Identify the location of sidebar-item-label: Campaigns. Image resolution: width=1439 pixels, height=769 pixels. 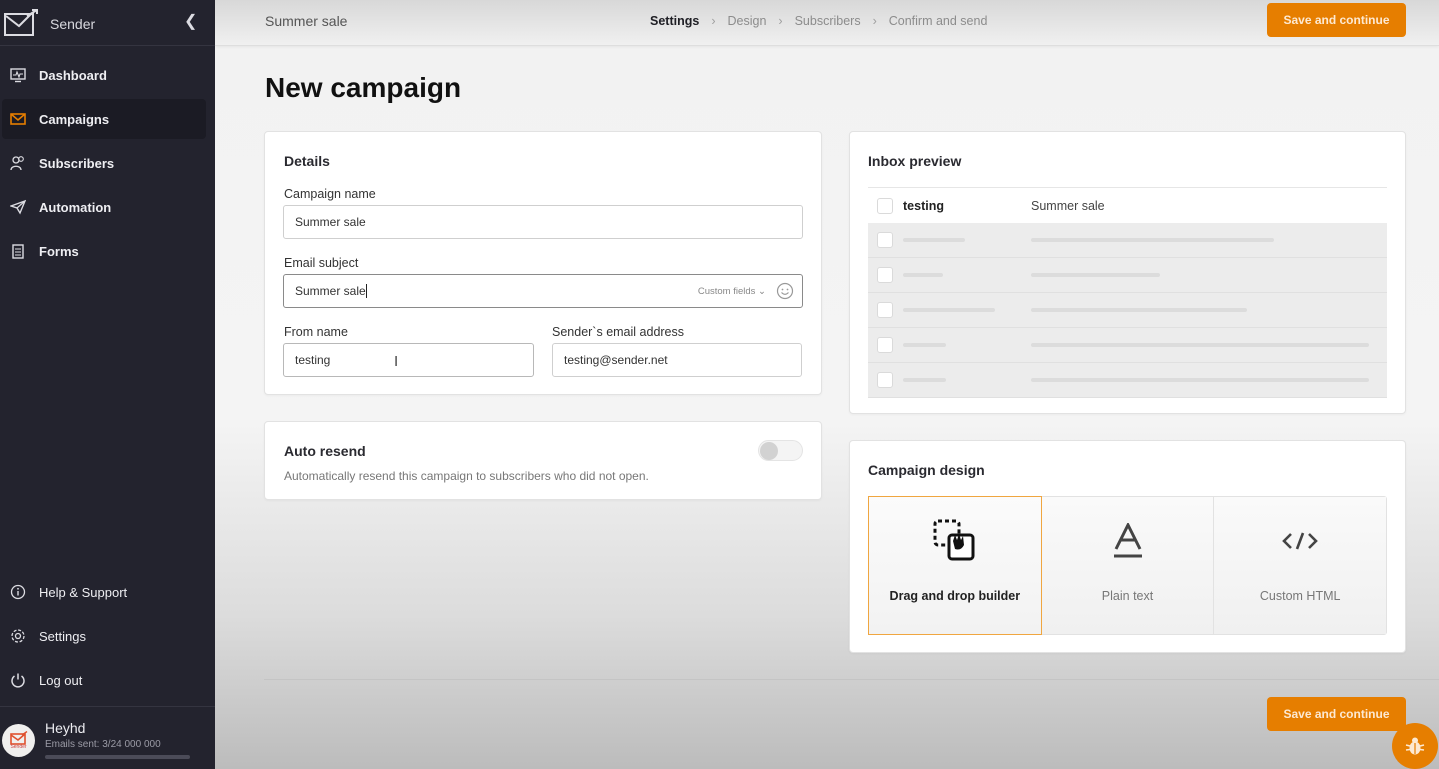
(74, 119).